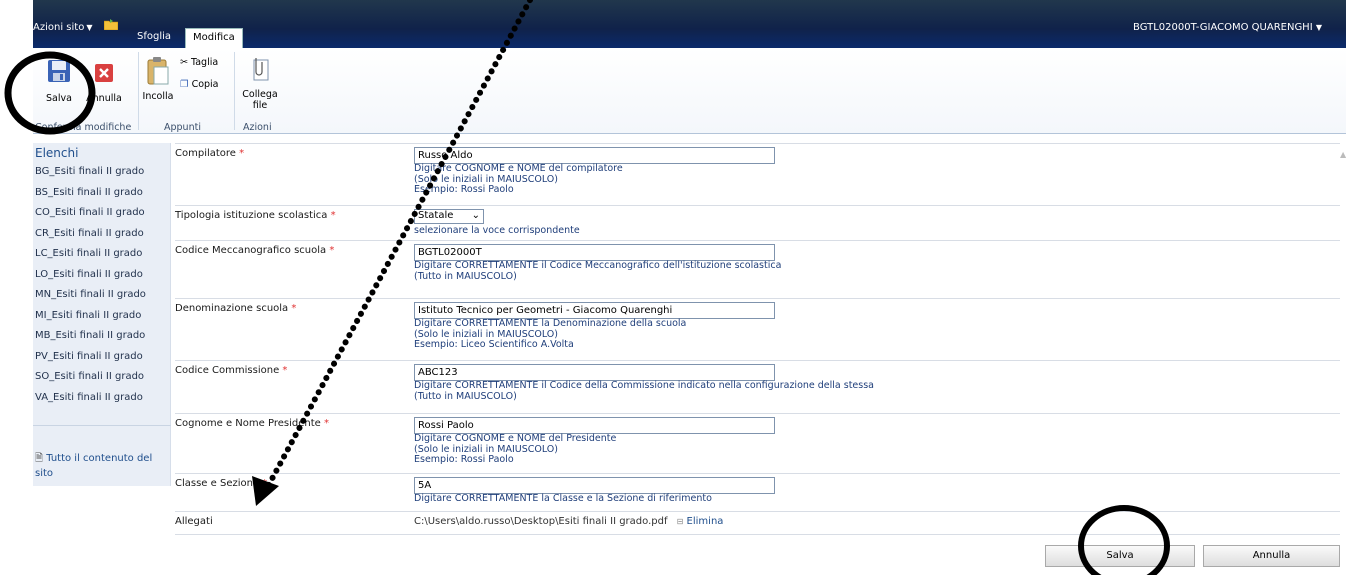  What do you see at coordinates (101, 296) in the screenshot?
I see `nav-item-list: MN_Esiti finali II grado` at bounding box center [101, 296].